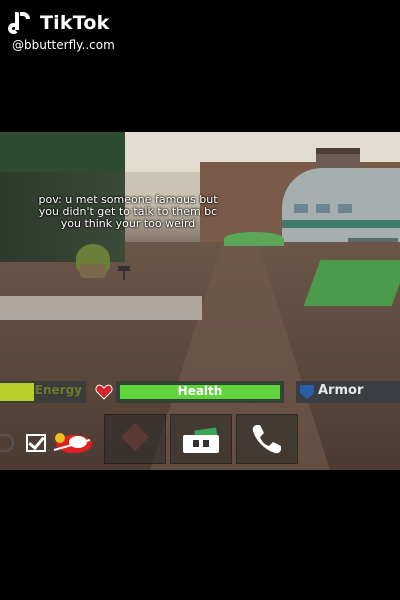 This screenshot has width=400, height=600. Describe the element at coordinates (58, 390) in the screenshot. I see `energy-label: Energy` at that location.